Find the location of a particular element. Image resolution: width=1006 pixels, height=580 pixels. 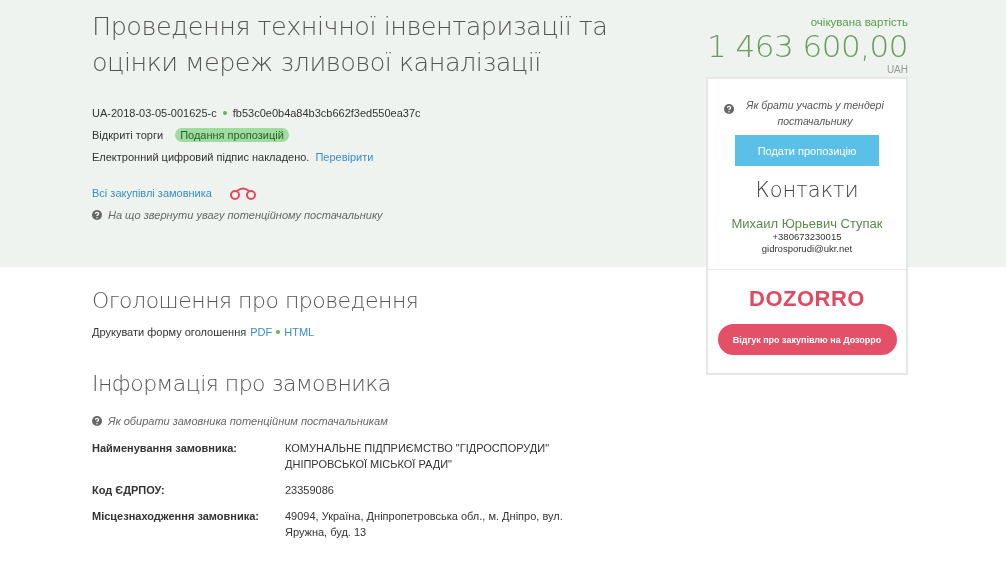

binoculars-icon is located at coordinates (242, 193).